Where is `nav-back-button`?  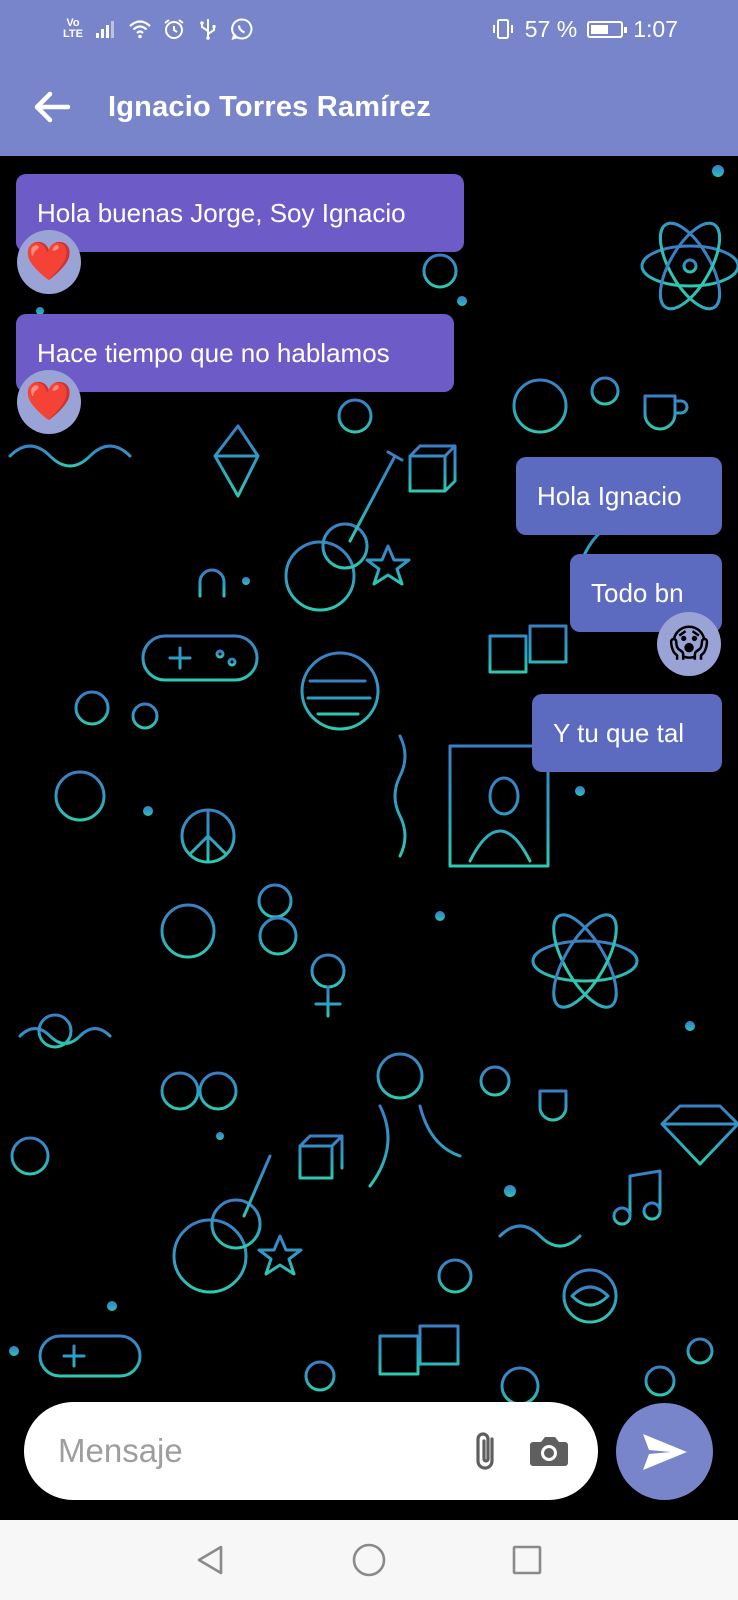 nav-back-button is located at coordinates (211, 1560).